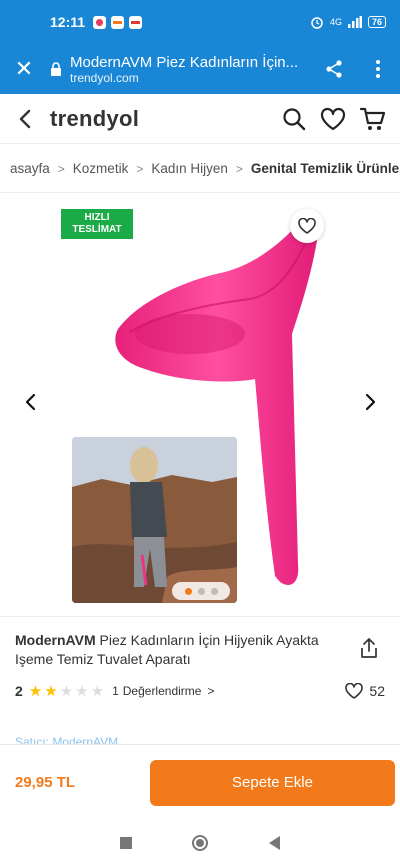 The width and height of the screenshot is (400, 866). I want to click on add-to-cart-button: Sepete Ekle, so click(272, 782).